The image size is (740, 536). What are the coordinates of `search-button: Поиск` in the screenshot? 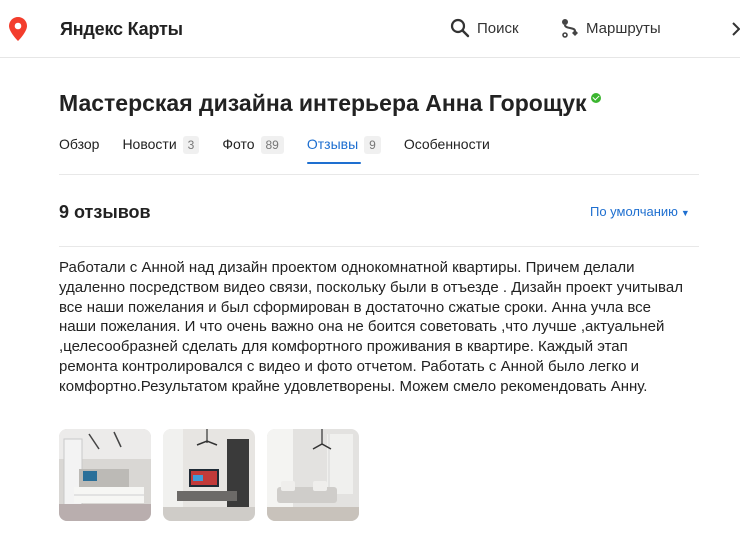 It's located at (484, 28).